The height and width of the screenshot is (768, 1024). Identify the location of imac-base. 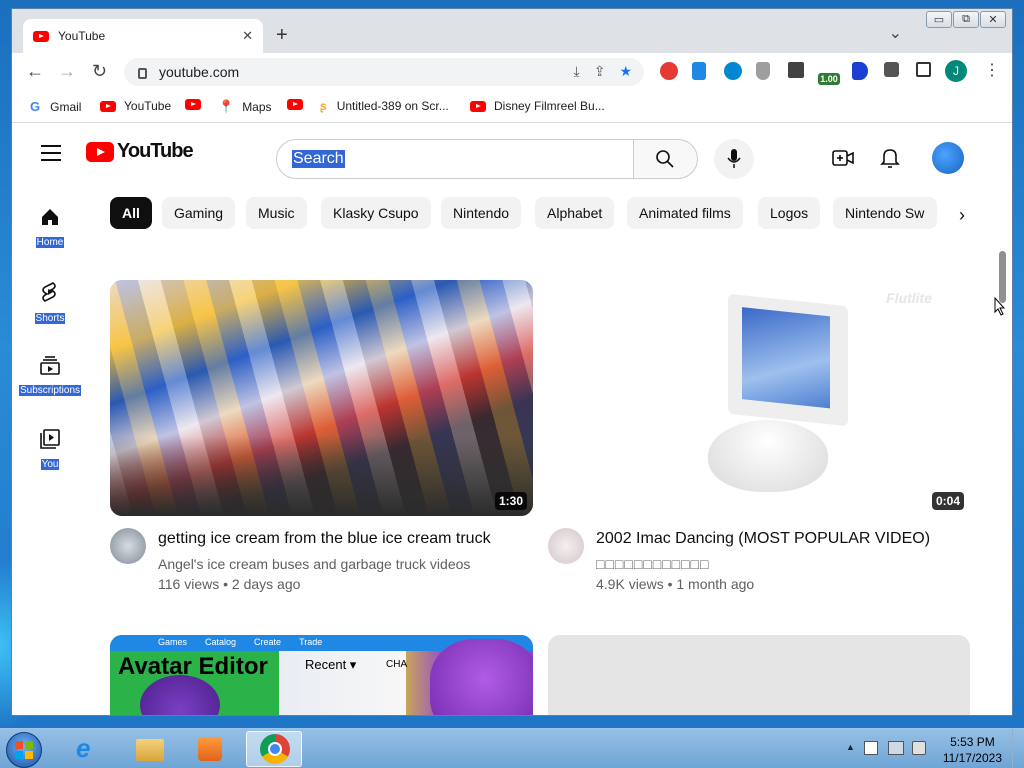
(768, 456).